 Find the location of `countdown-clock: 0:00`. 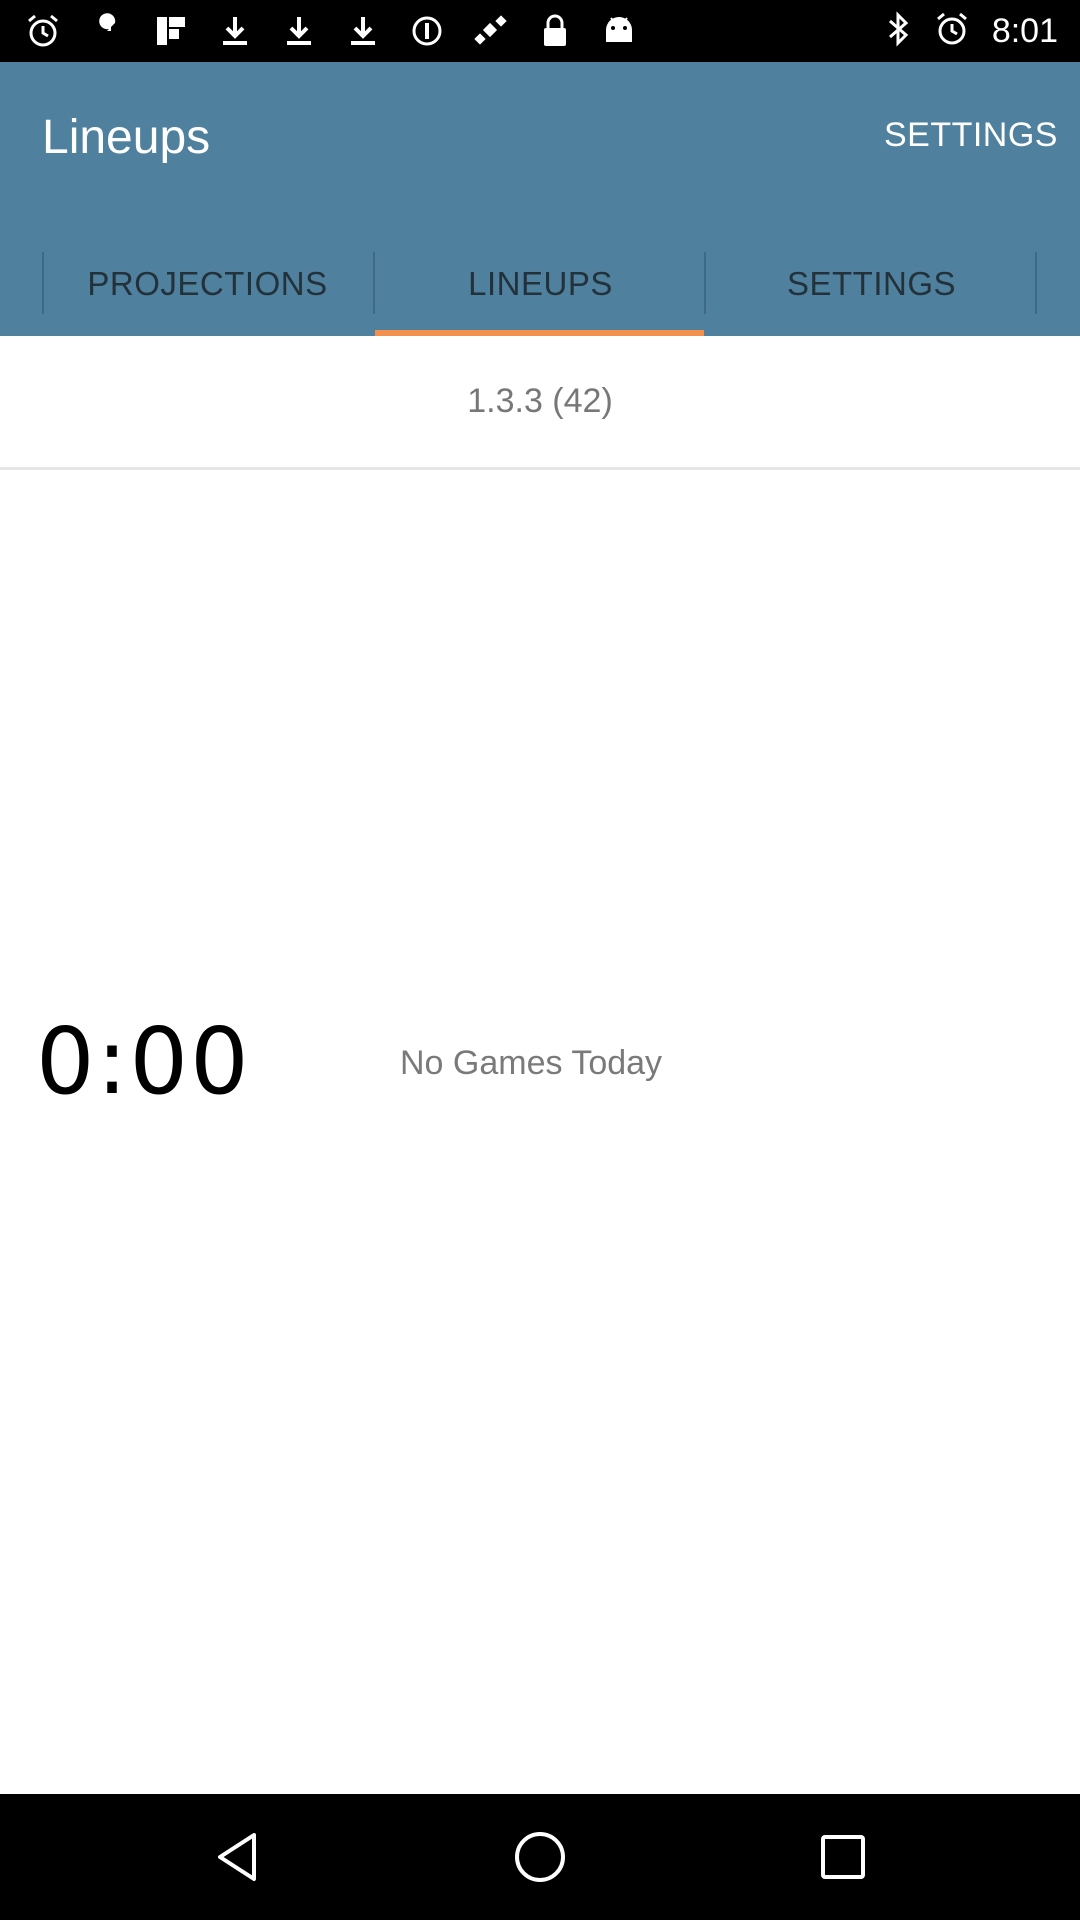

countdown-clock: 0:00 is located at coordinates (143, 1061).